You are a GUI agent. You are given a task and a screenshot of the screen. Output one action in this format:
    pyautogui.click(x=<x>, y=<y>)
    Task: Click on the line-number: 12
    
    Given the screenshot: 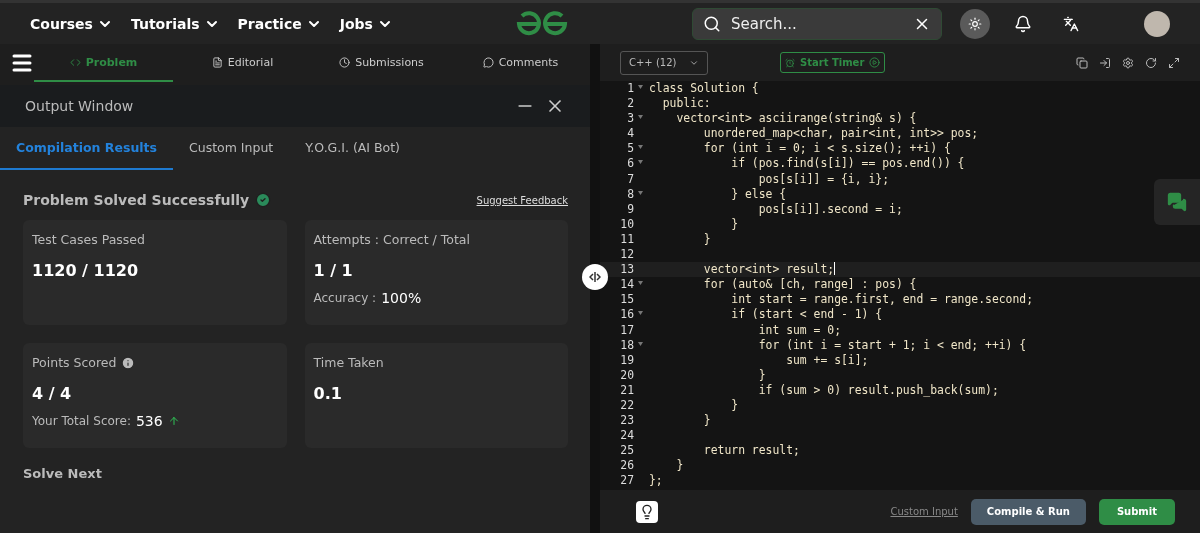 What is the action you would take?
    pyautogui.click(x=627, y=255)
    